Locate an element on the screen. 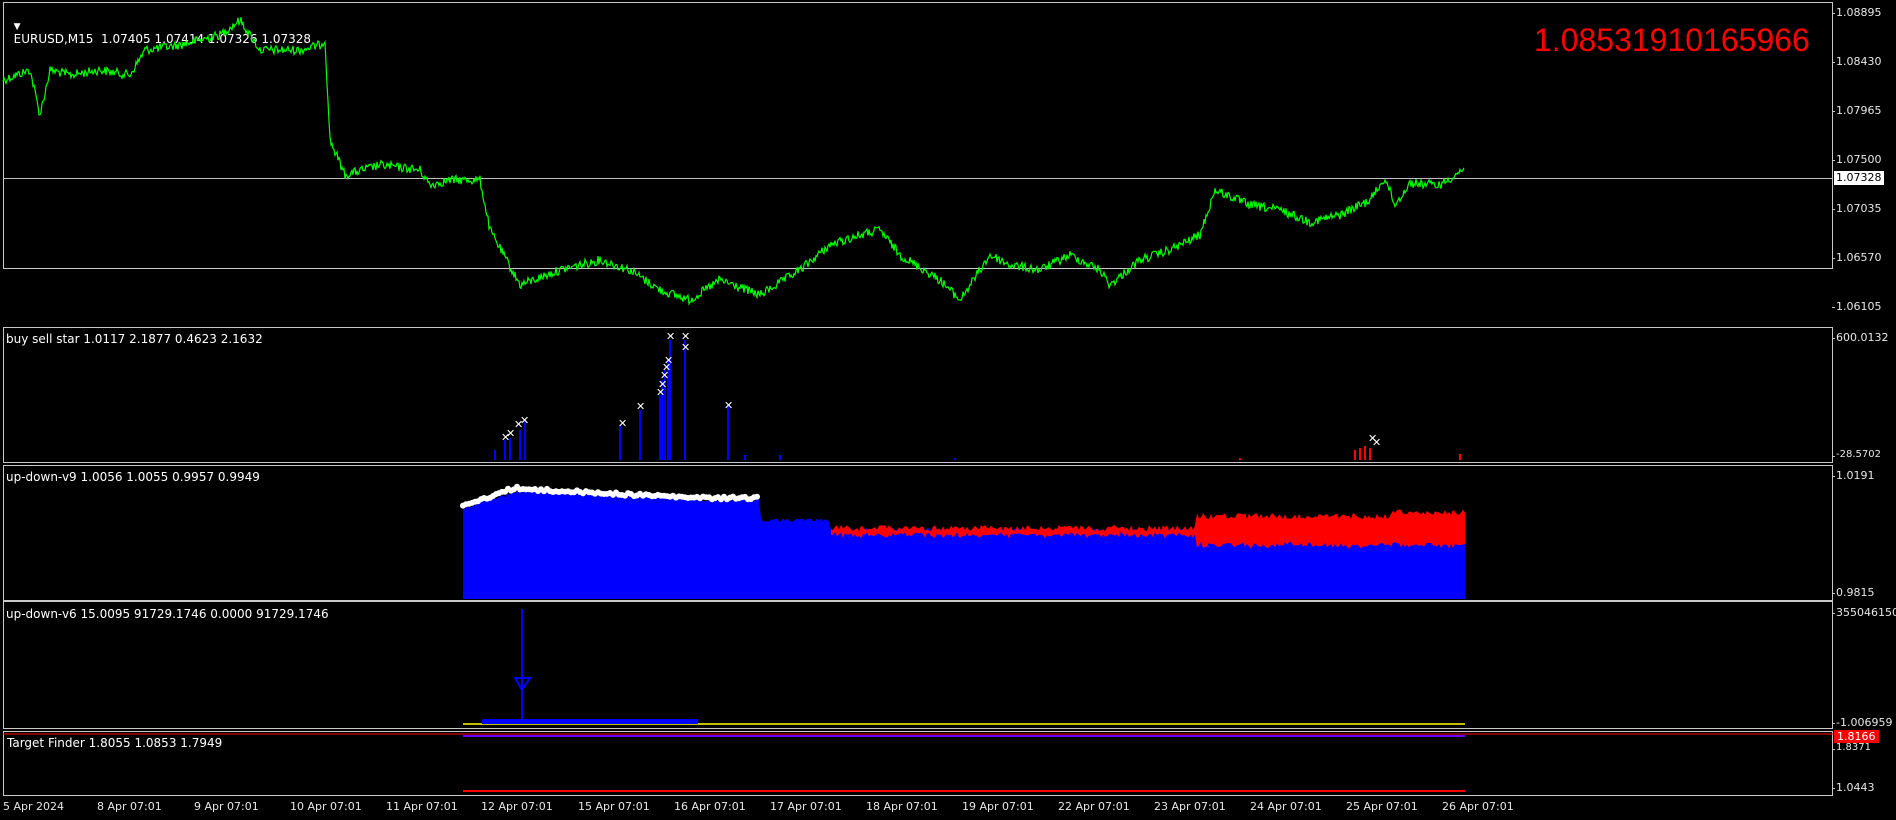  updown-v6-spike is located at coordinates (522, 664).